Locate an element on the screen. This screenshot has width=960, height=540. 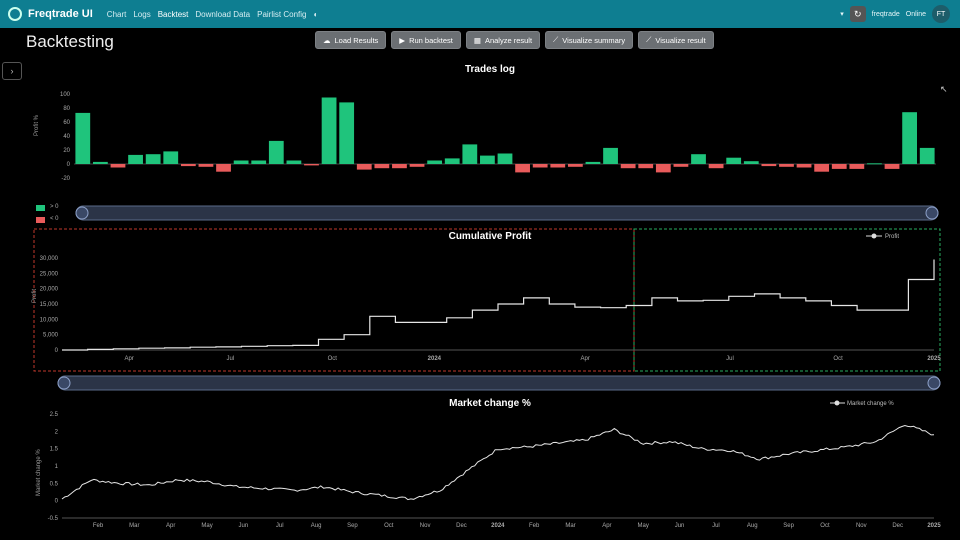
refresh-button: ↻ is located at coordinates (857, 14).